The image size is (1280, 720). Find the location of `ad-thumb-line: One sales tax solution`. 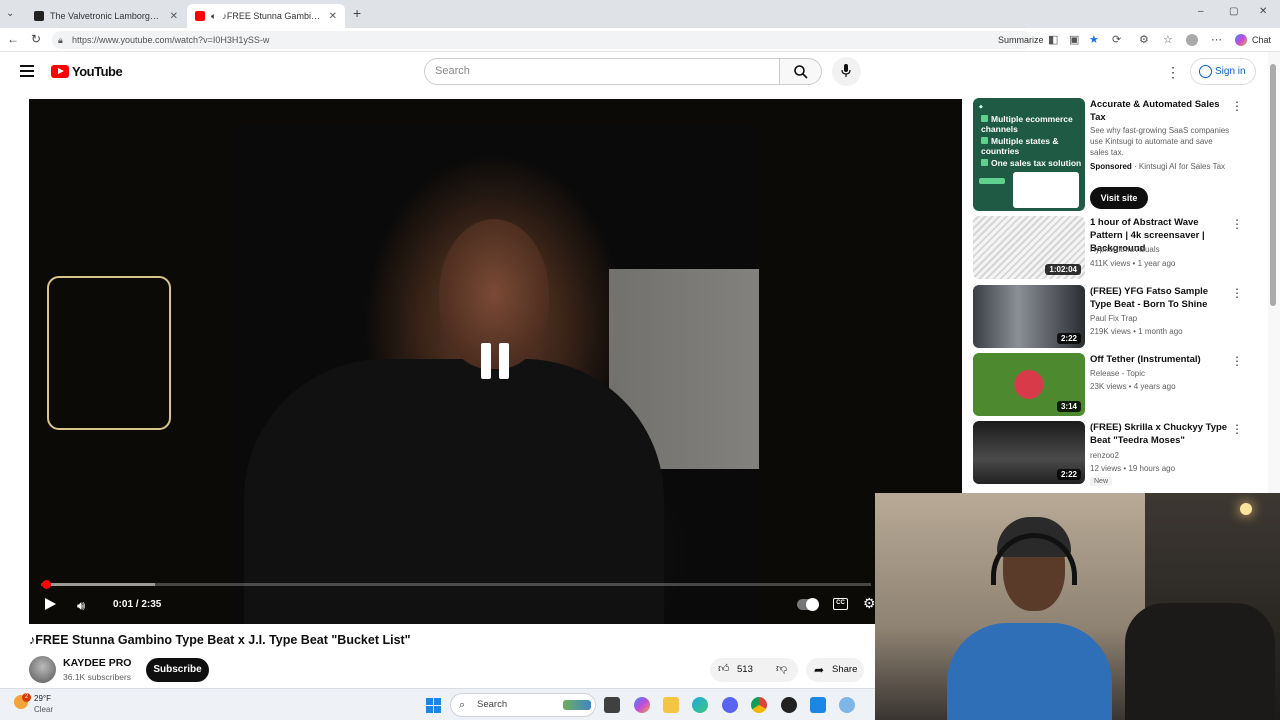

ad-thumb-line: One sales tax solution is located at coordinates (1031, 163).